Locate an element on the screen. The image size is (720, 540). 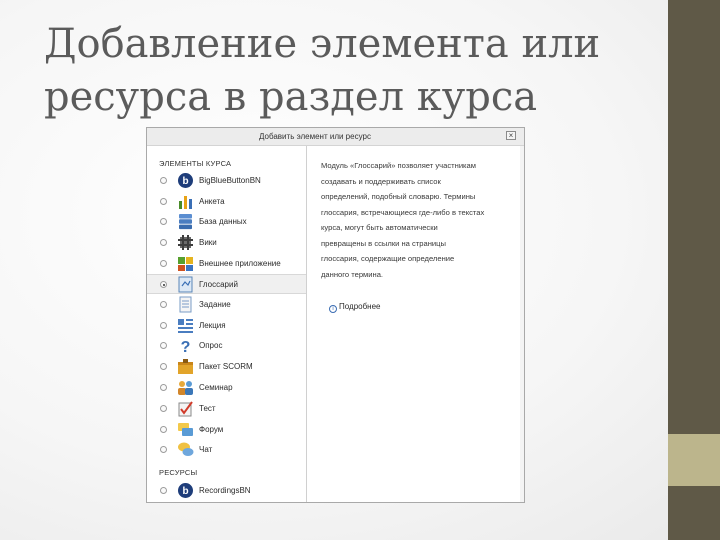
list-item-assignment: Задание is located at coordinates (226, 305).